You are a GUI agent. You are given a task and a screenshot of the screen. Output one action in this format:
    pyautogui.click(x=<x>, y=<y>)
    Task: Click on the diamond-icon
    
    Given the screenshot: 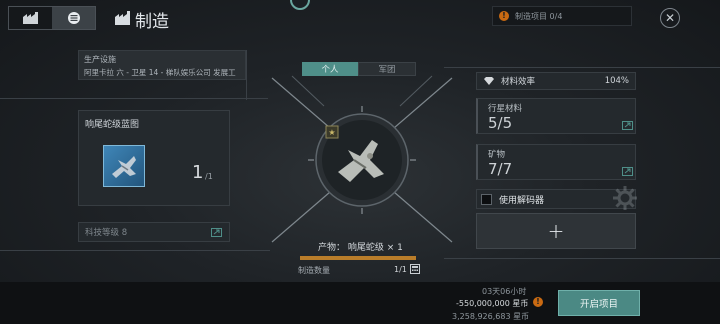 What is the action you would take?
    pyautogui.click(x=489, y=81)
    